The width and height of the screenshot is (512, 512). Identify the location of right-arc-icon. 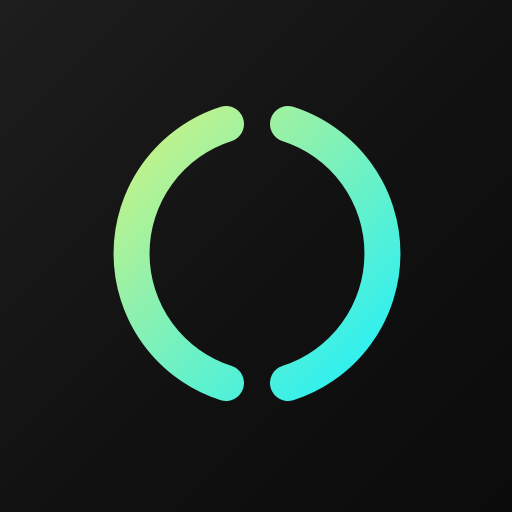
(335, 253).